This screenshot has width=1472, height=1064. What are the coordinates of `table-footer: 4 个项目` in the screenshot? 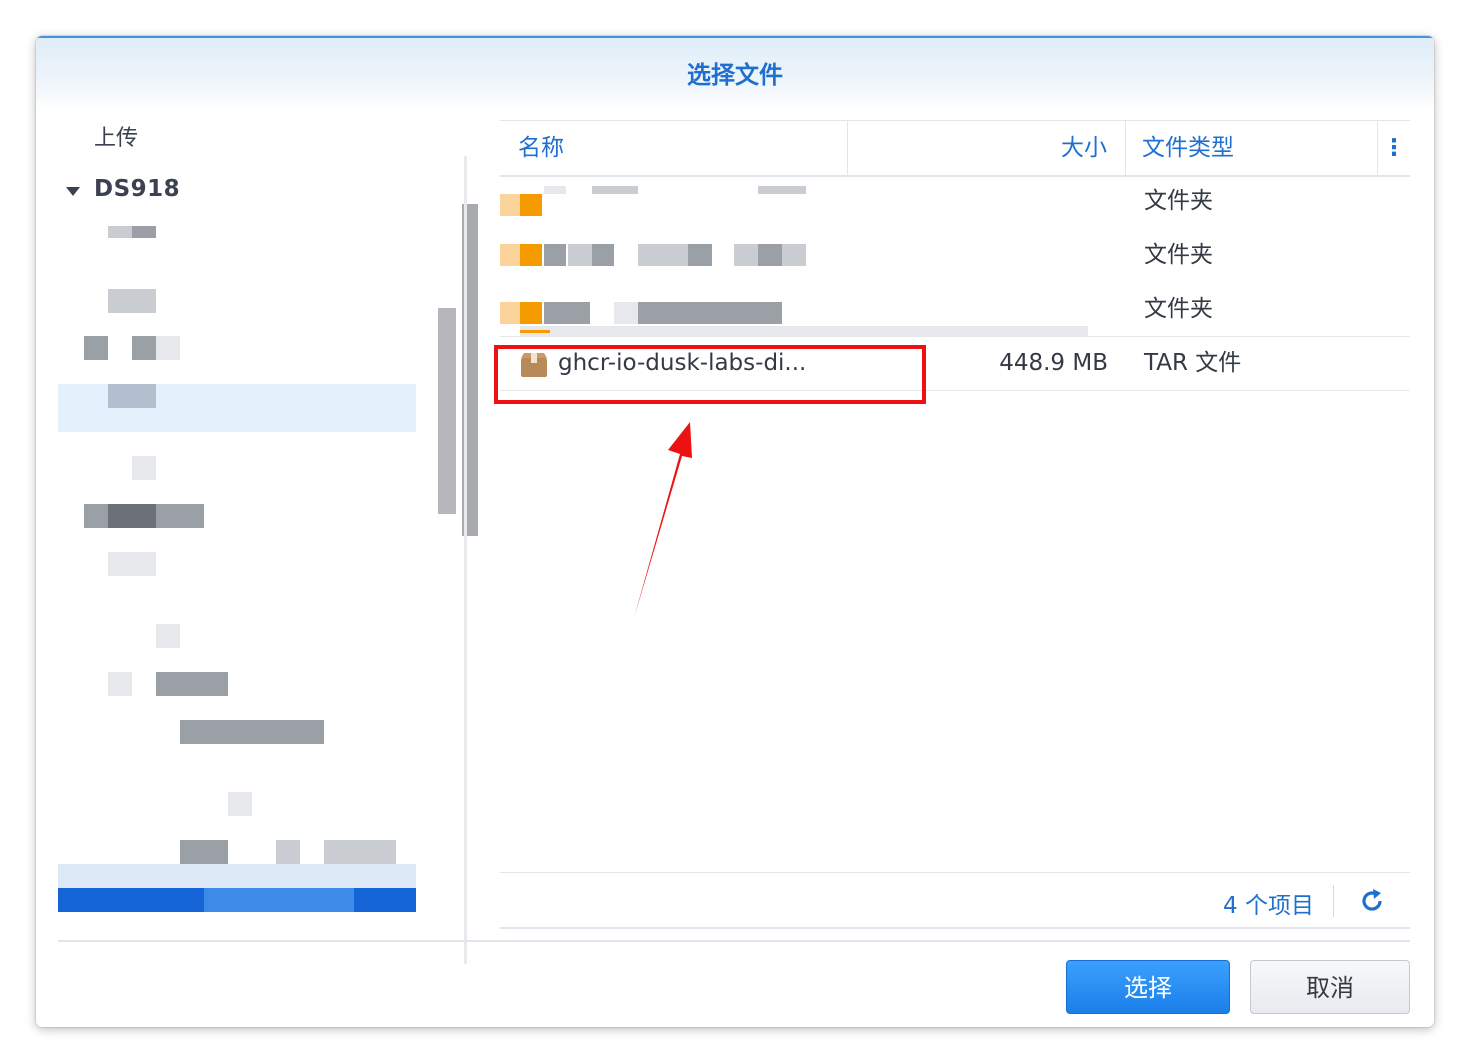 It's located at (955, 900).